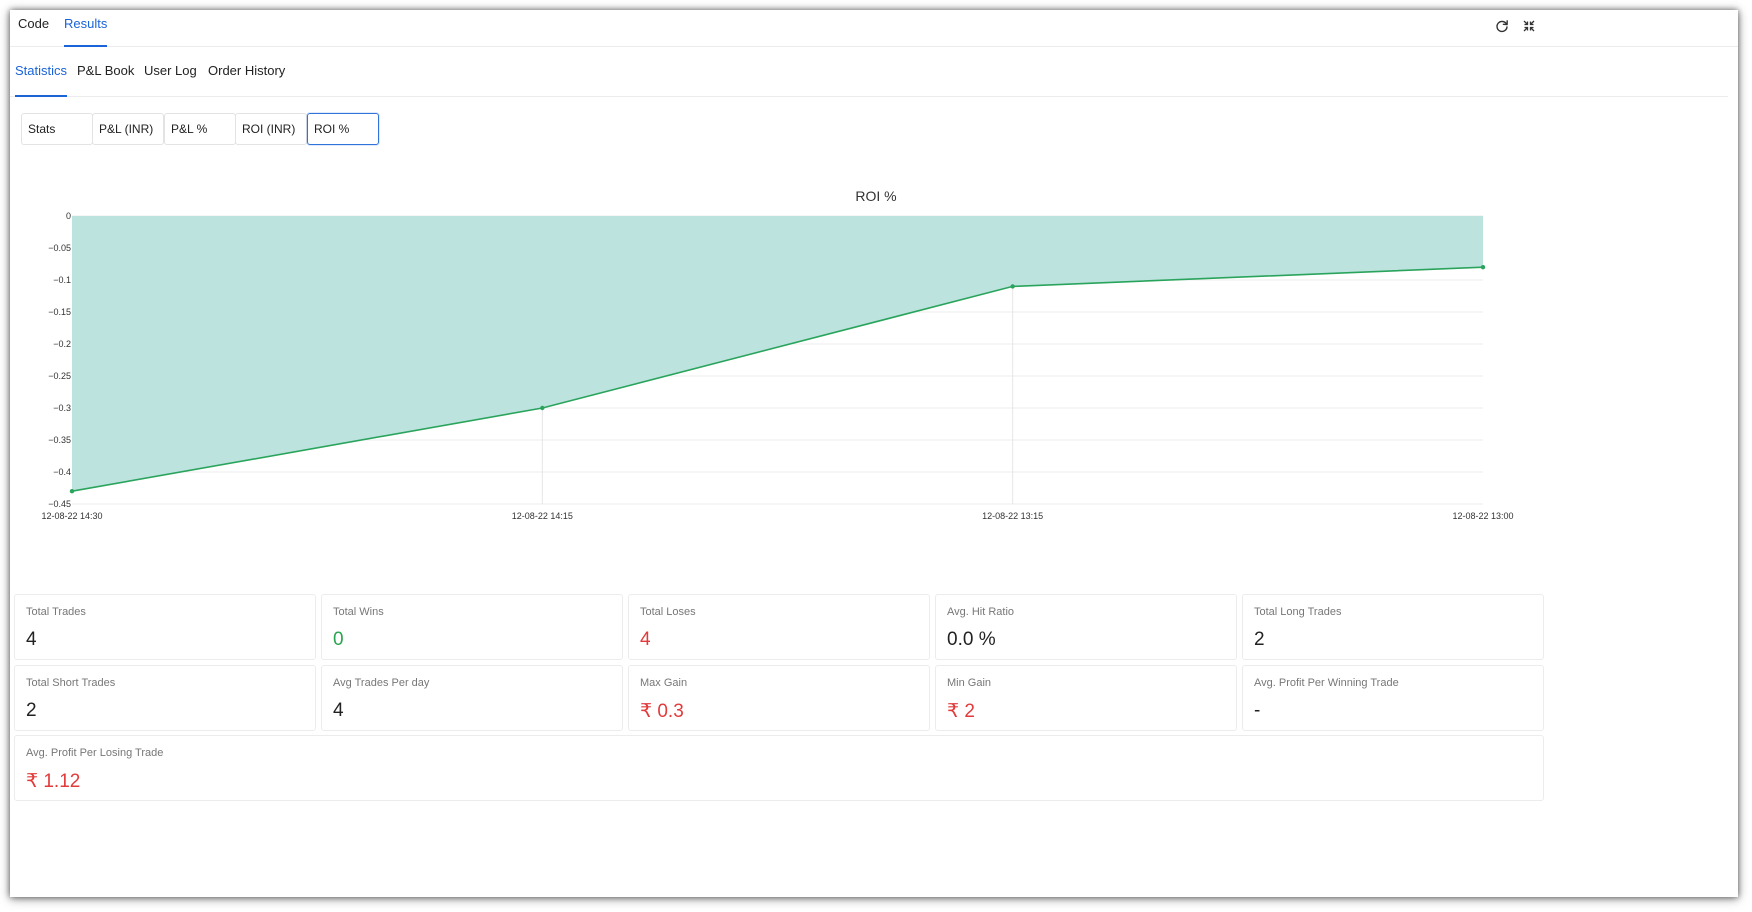 The height and width of the screenshot is (912, 1752). What do you see at coordinates (53, 781) in the screenshot?
I see `stat-value: ₹ 1.12` at bounding box center [53, 781].